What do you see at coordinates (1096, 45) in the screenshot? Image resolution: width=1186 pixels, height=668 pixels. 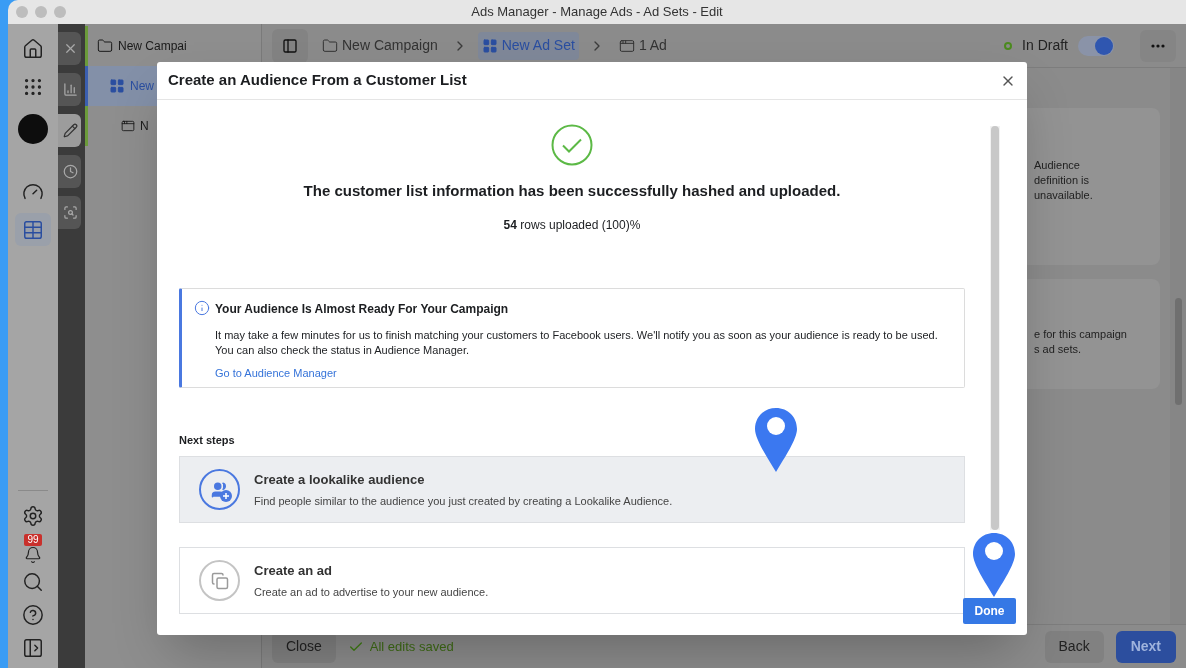 I see `toggle-switch` at bounding box center [1096, 45].